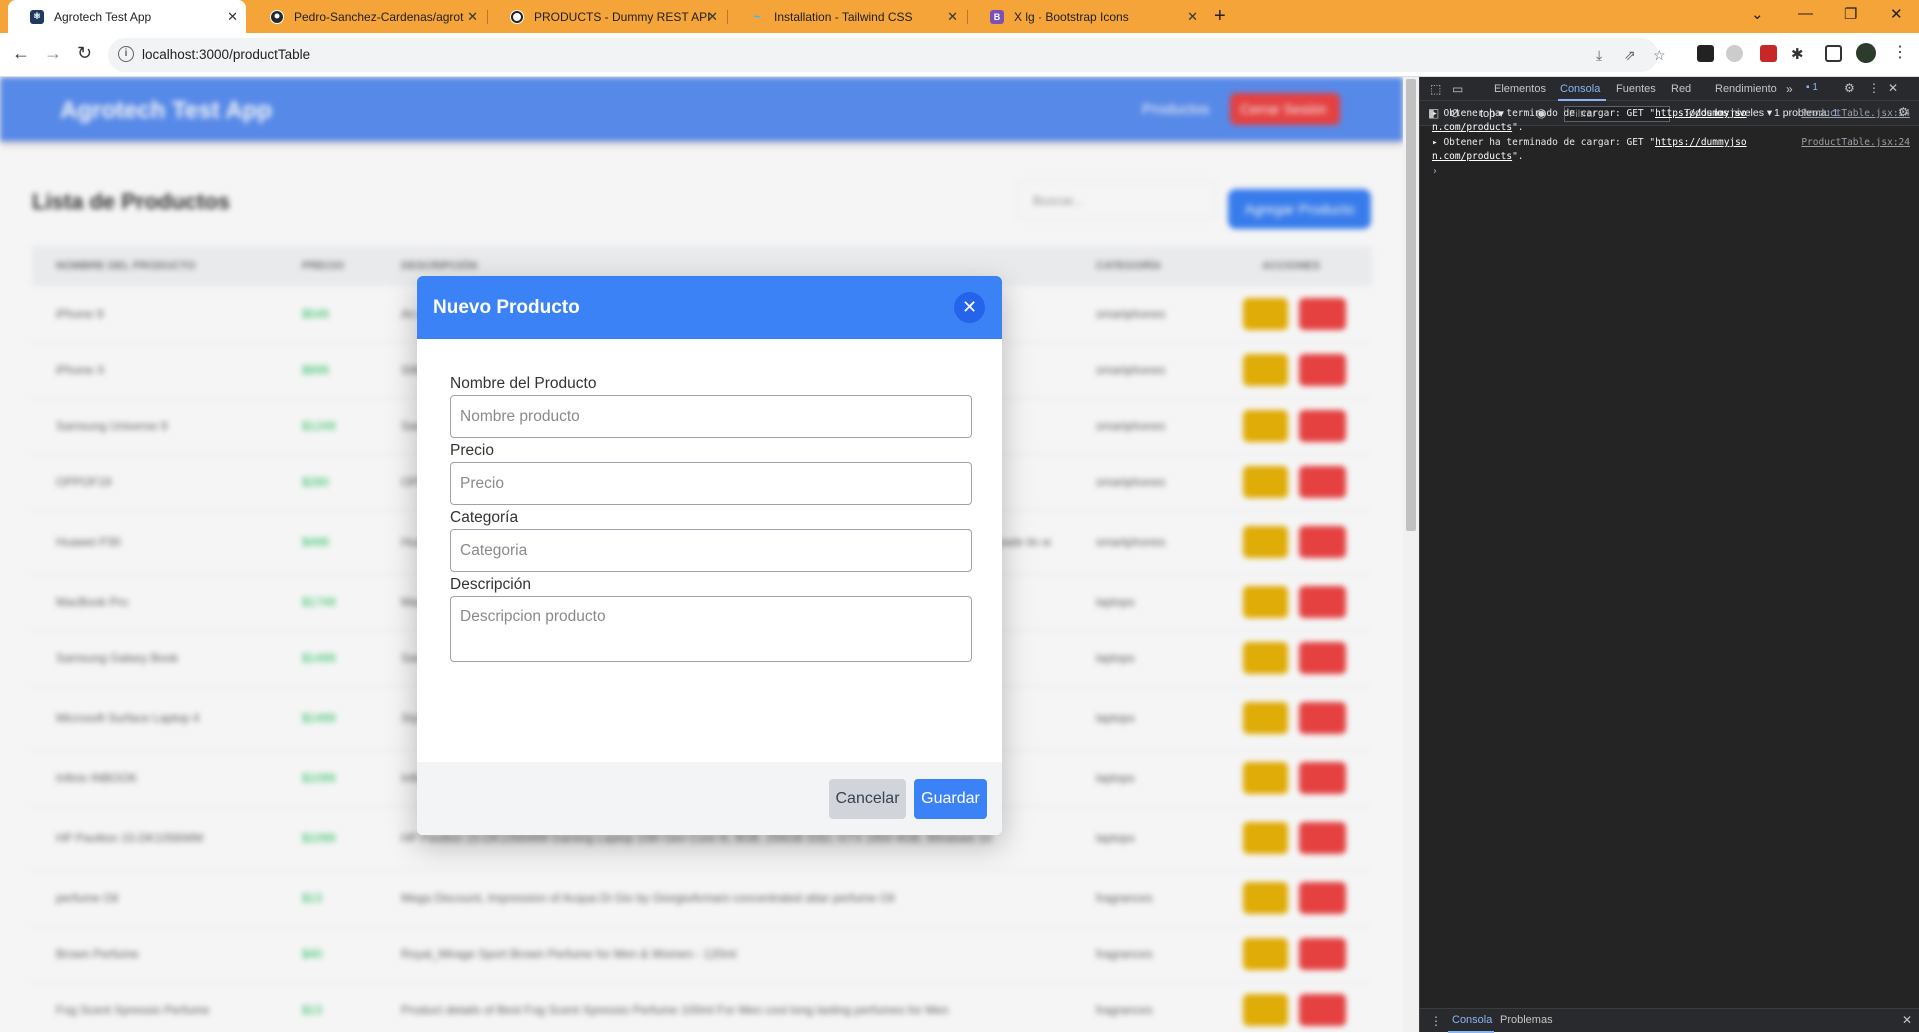 This screenshot has height=1033, width=1919. What do you see at coordinates (103, 16) in the screenshot?
I see `tab-title: Agrotech Test App` at bounding box center [103, 16].